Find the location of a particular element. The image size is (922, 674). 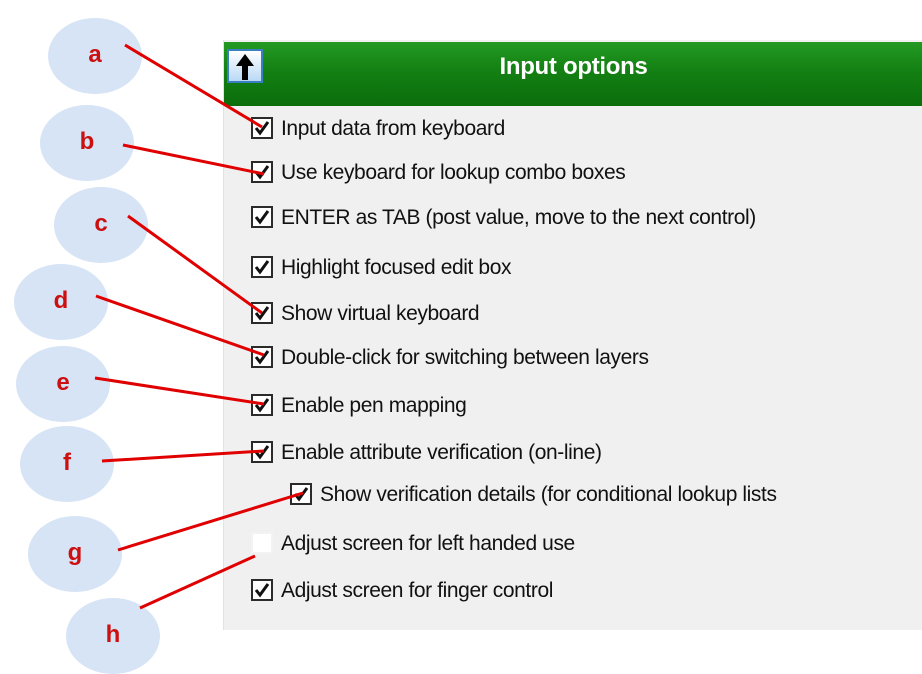

leader-line-a is located at coordinates (193, 86).